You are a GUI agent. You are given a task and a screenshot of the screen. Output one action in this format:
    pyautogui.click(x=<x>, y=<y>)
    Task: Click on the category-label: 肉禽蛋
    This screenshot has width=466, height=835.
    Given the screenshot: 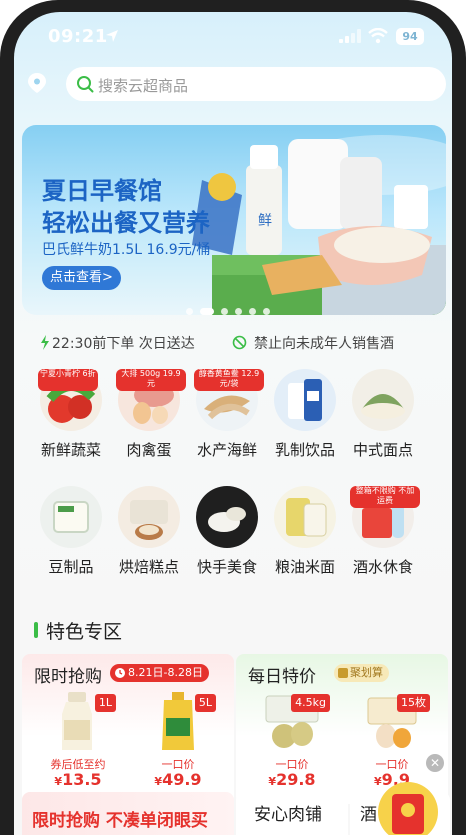 What is the action you would take?
    pyautogui.click(x=149, y=450)
    